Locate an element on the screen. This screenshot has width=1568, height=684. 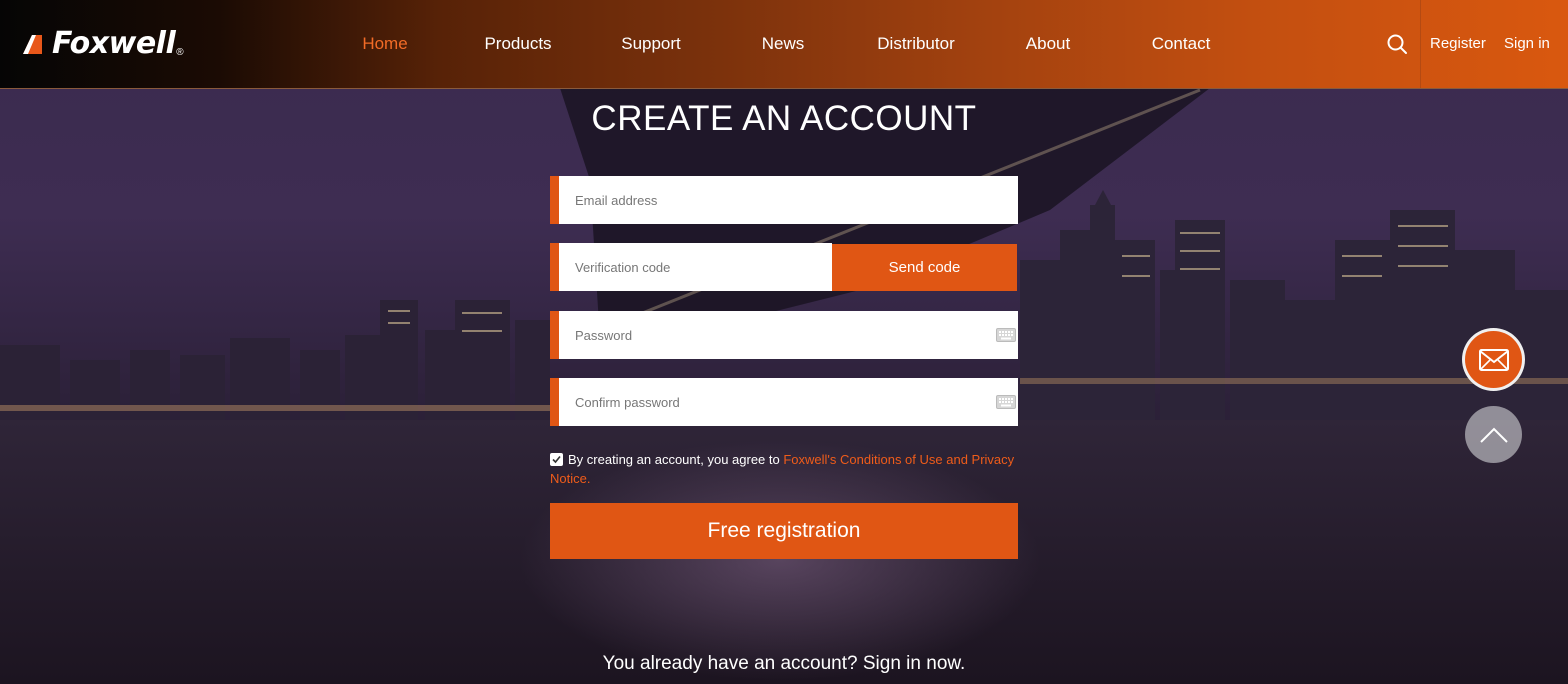
foxwell-logo: Foxwell ® is located at coordinates (102, 44).